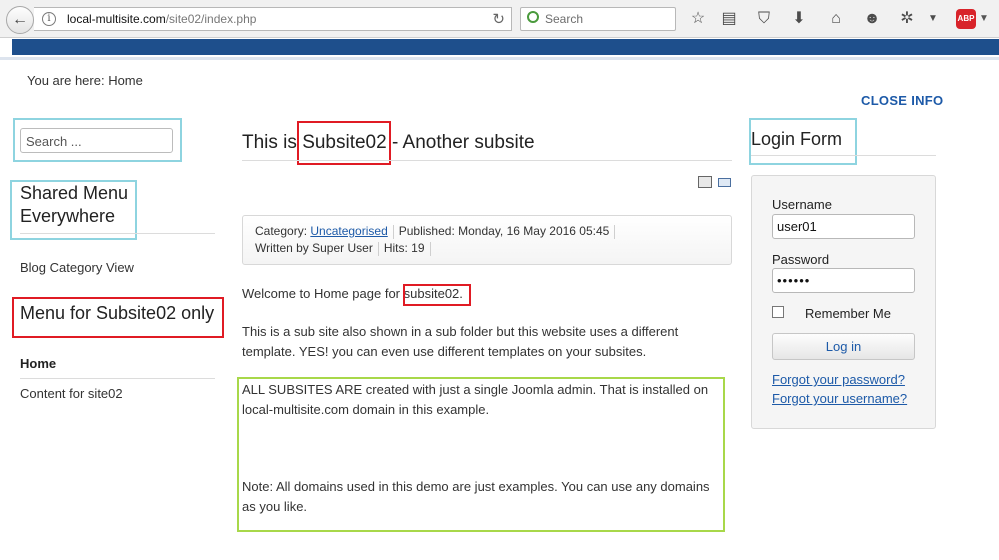 This screenshot has height=560, width=999. What do you see at coordinates (564, 19) in the screenshot?
I see `browser-search-placeholder: Search` at bounding box center [564, 19].